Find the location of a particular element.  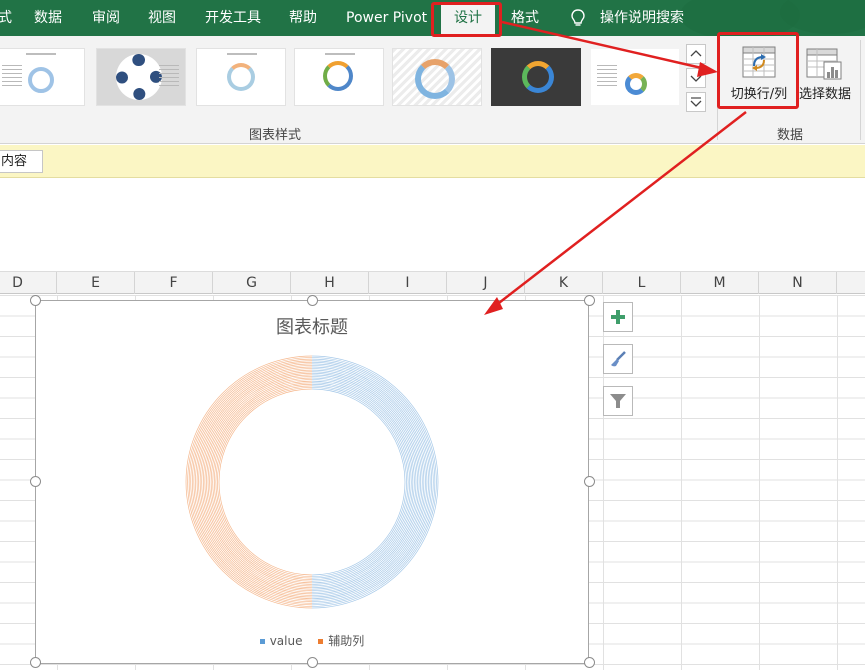

message-bar-box: 内容 is located at coordinates (21, 161).